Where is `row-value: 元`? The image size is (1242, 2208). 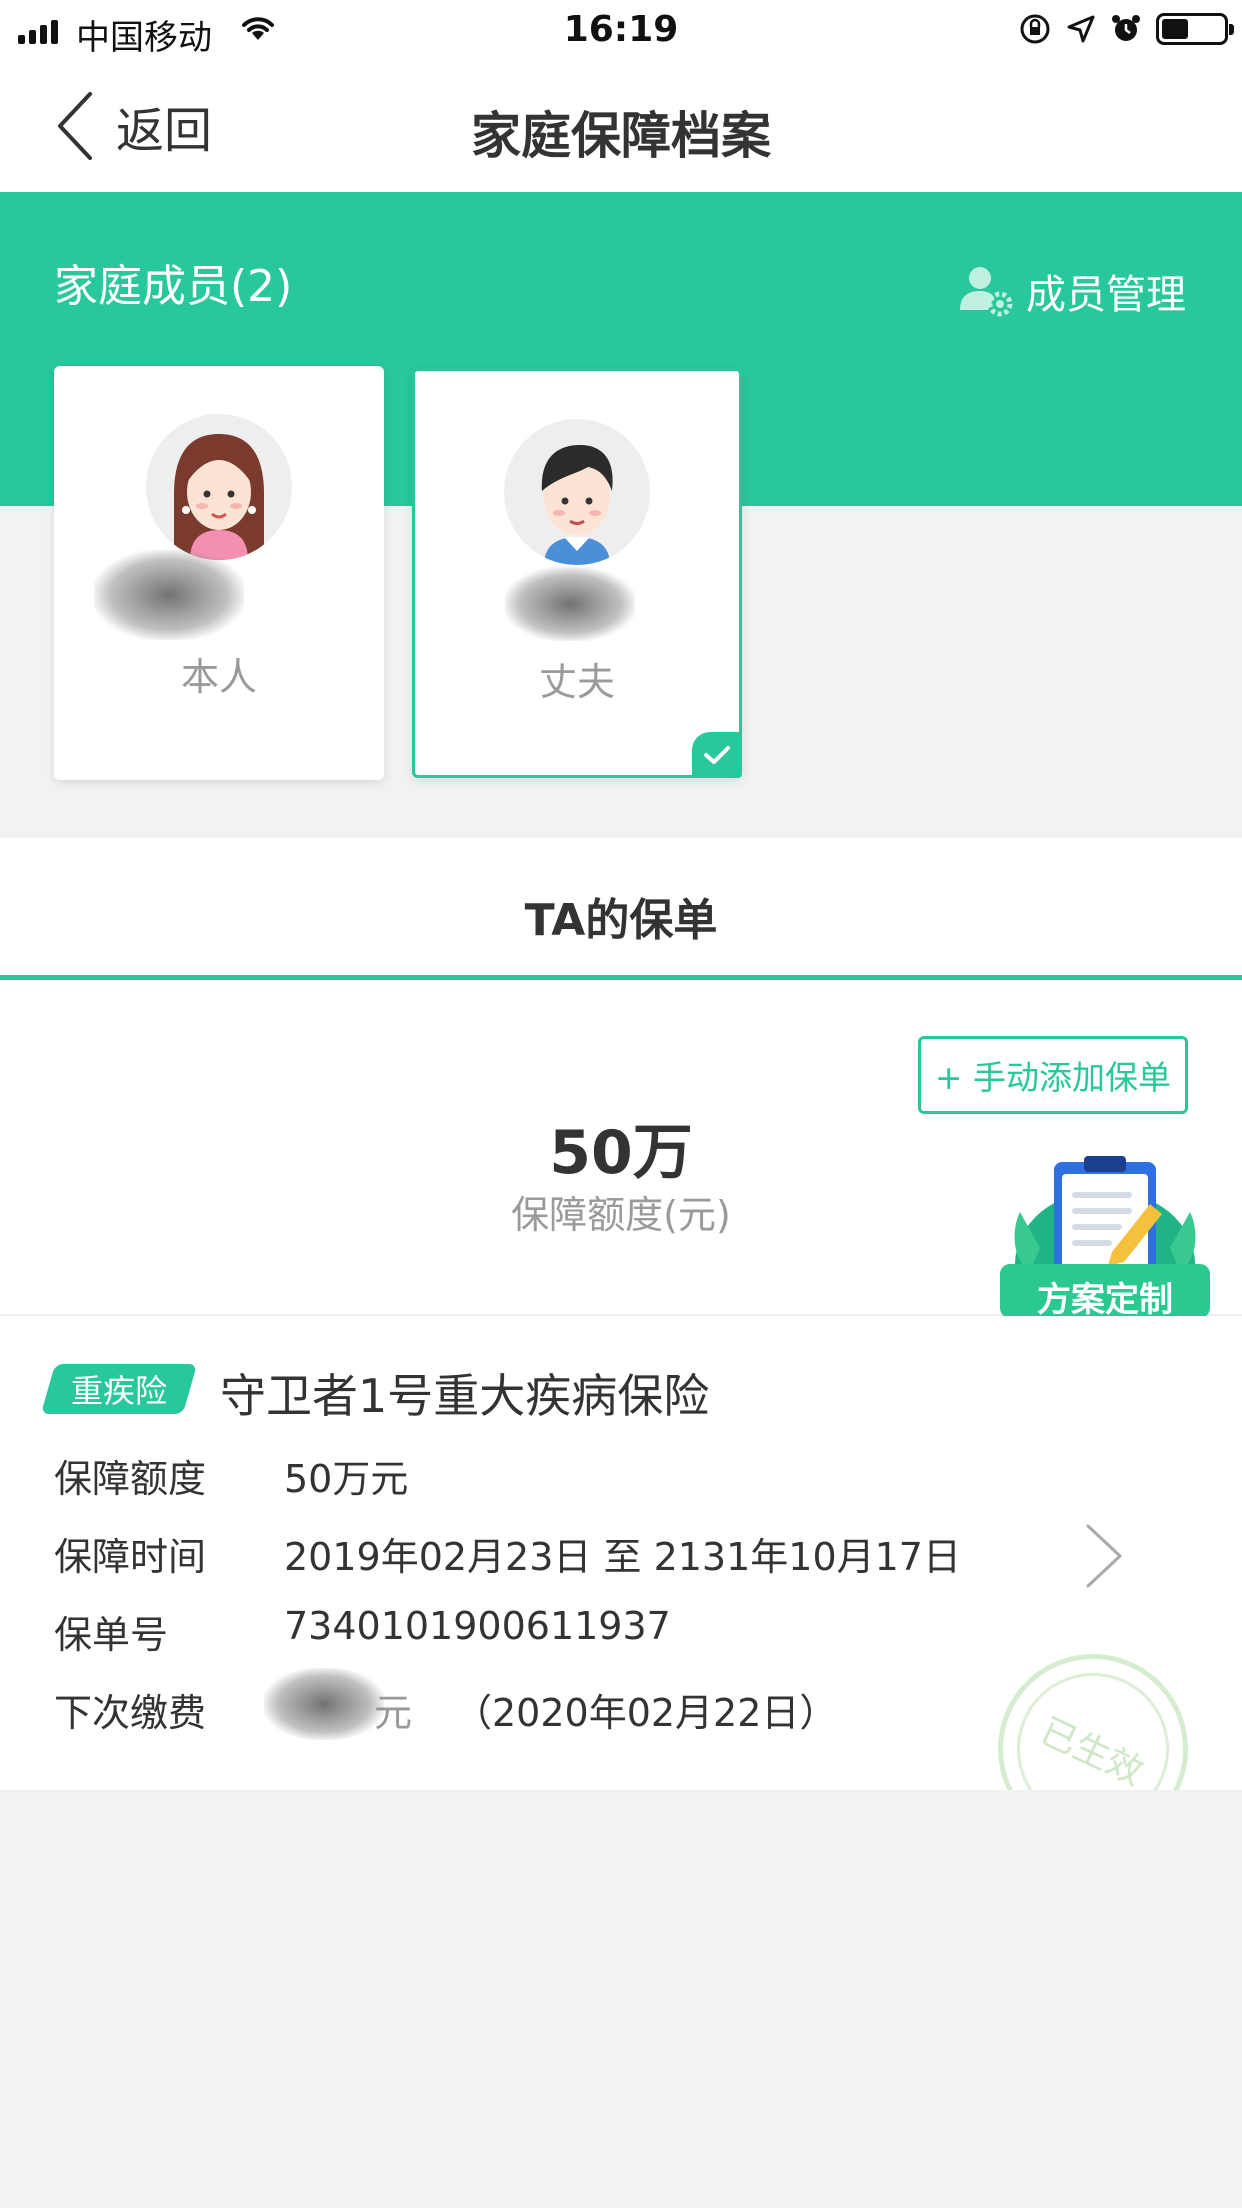
row-value: 元 is located at coordinates (359, 1704).